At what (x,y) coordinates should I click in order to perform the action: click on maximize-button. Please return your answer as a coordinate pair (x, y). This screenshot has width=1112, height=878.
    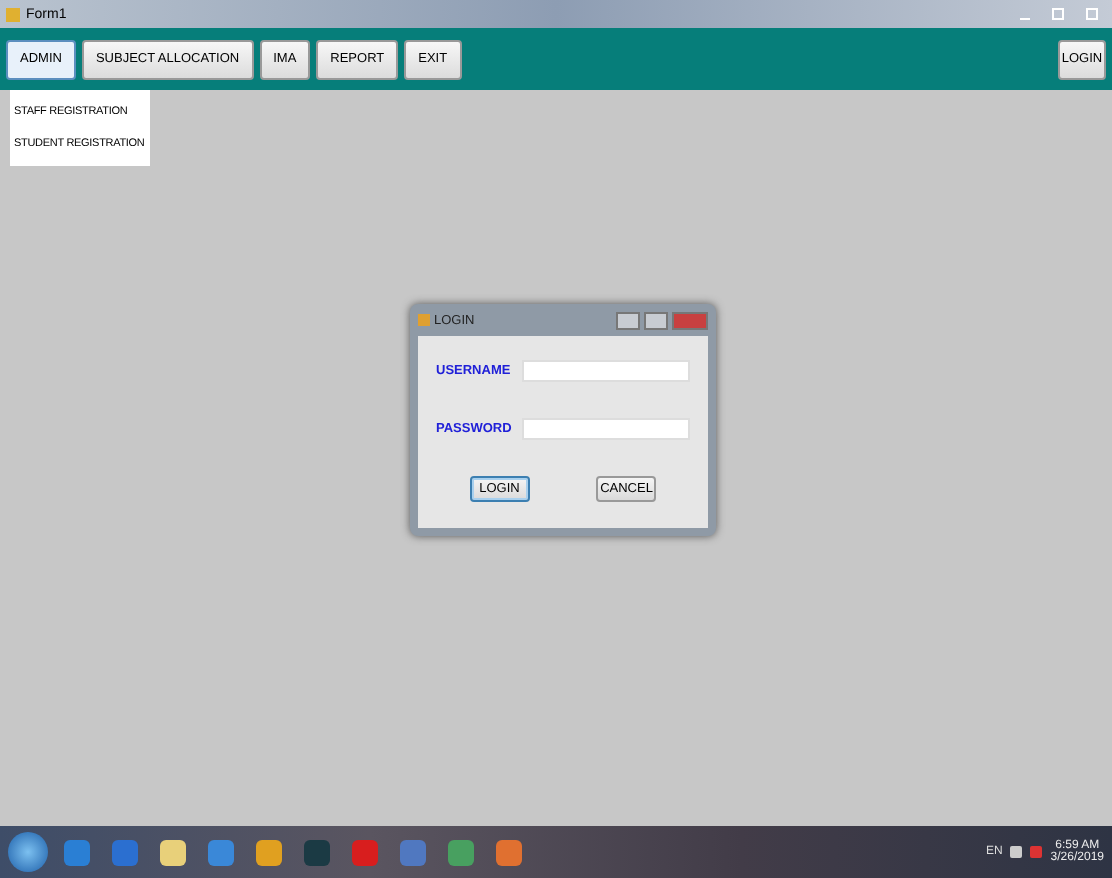
    Looking at the image, I should click on (656, 320).